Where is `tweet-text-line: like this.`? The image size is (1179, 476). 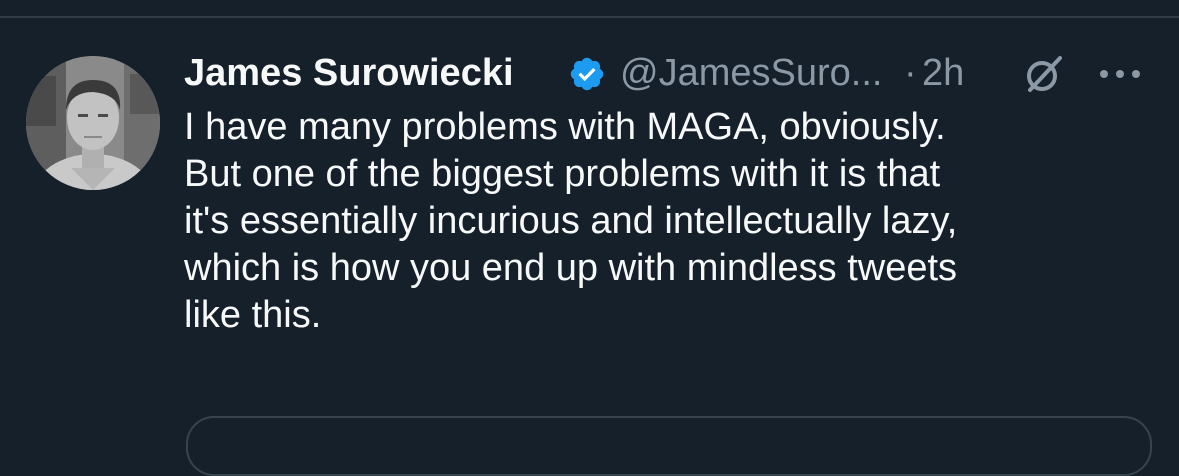 tweet-text-line: like this. is located at coordinates (253, 315).